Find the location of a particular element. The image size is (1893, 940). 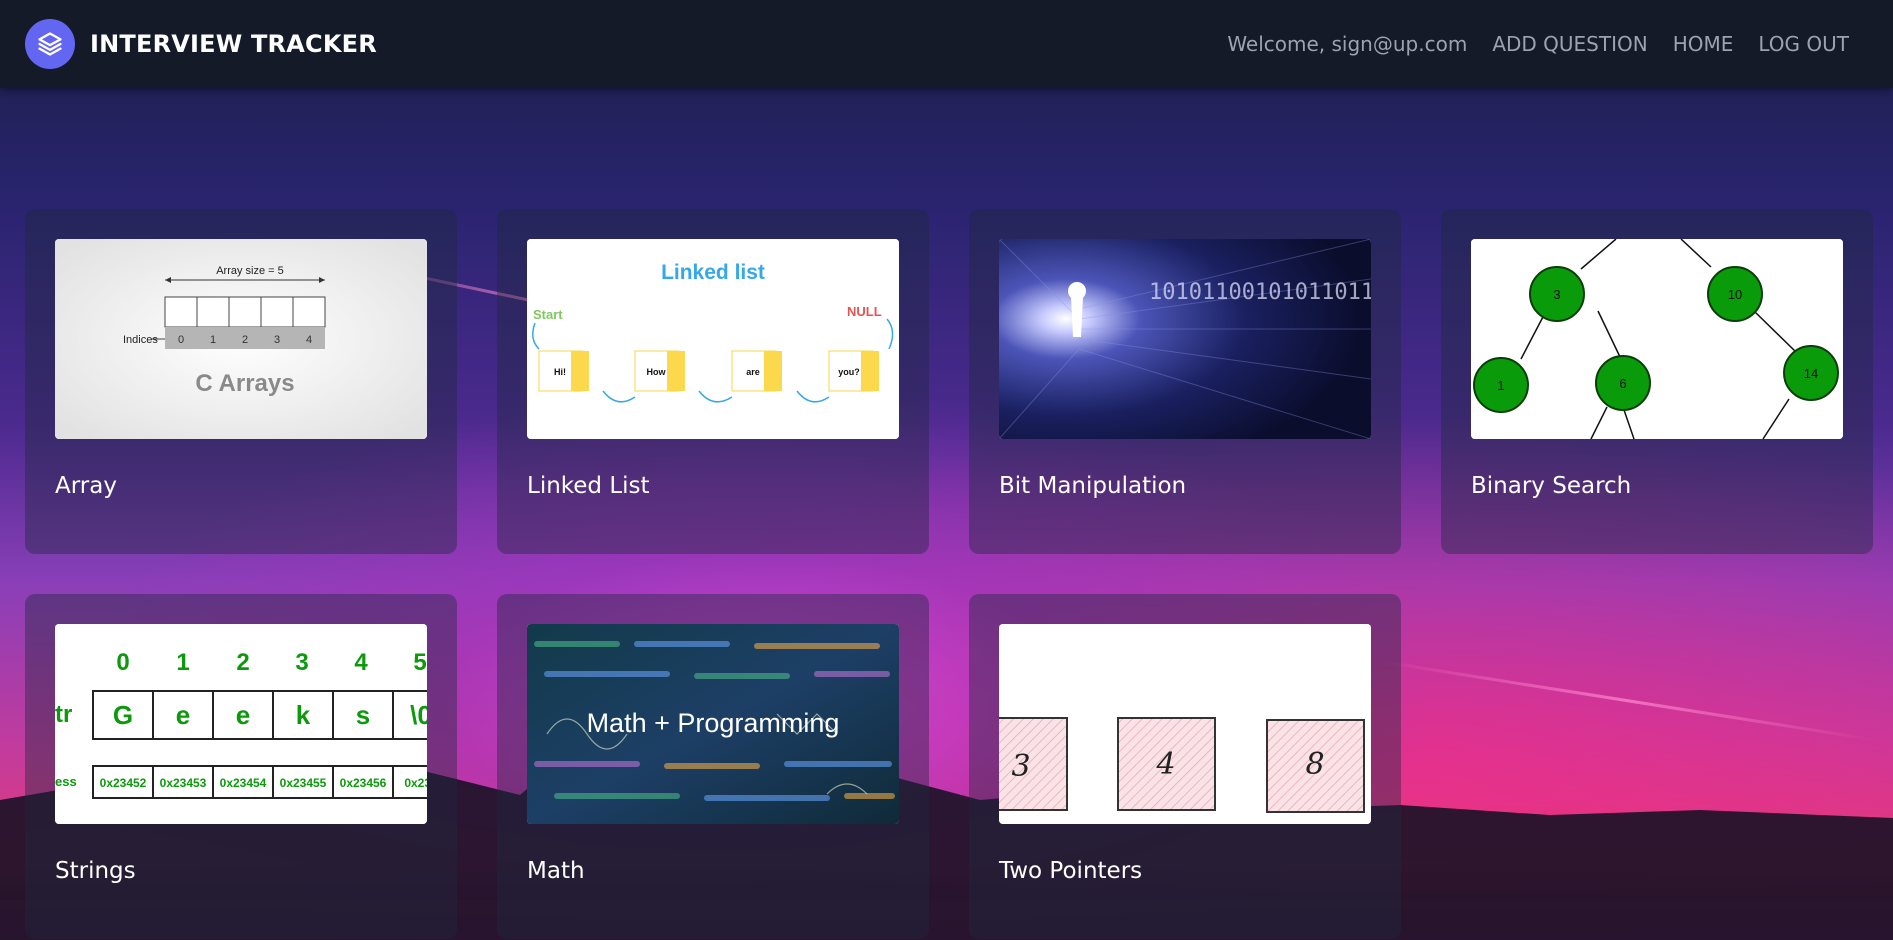

brand-link: INTERVIEW TRACKER is located at coordinates (201, 44).